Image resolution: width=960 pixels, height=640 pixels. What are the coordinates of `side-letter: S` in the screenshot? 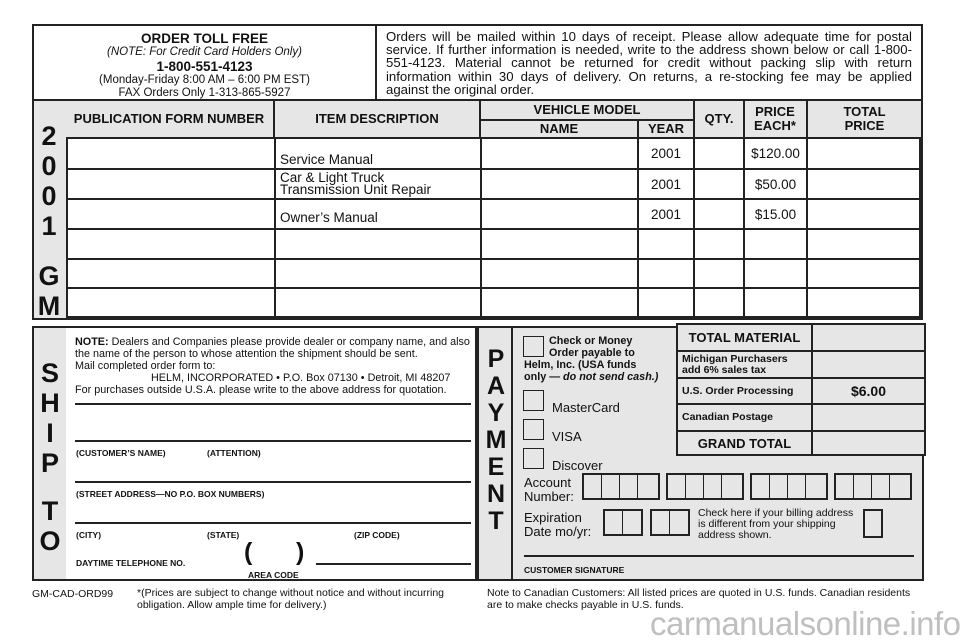 It's located at (49, 373).